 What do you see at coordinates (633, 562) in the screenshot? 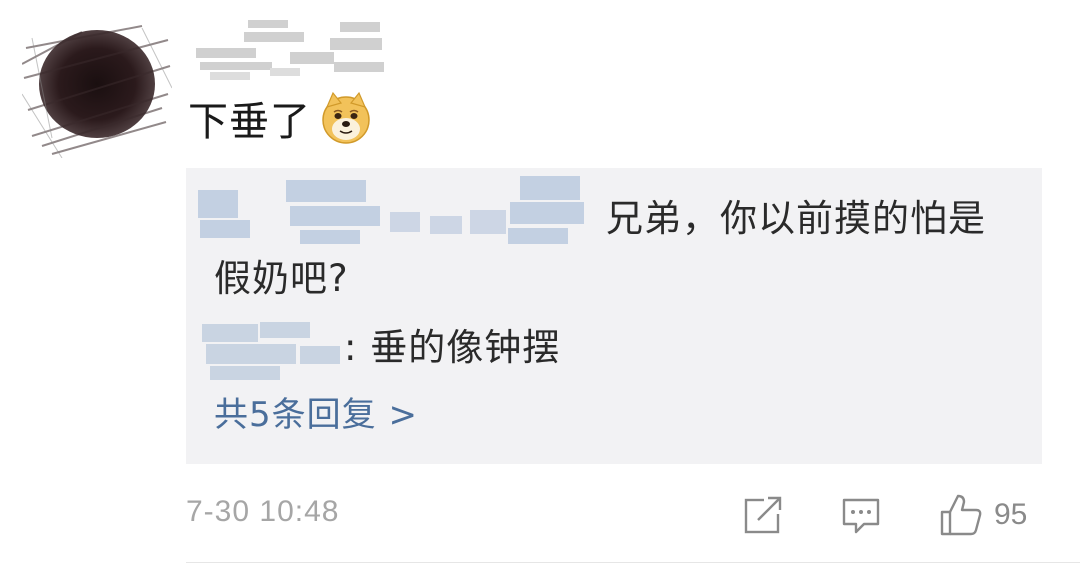
I see `divider` at bounding box center [633, 562].